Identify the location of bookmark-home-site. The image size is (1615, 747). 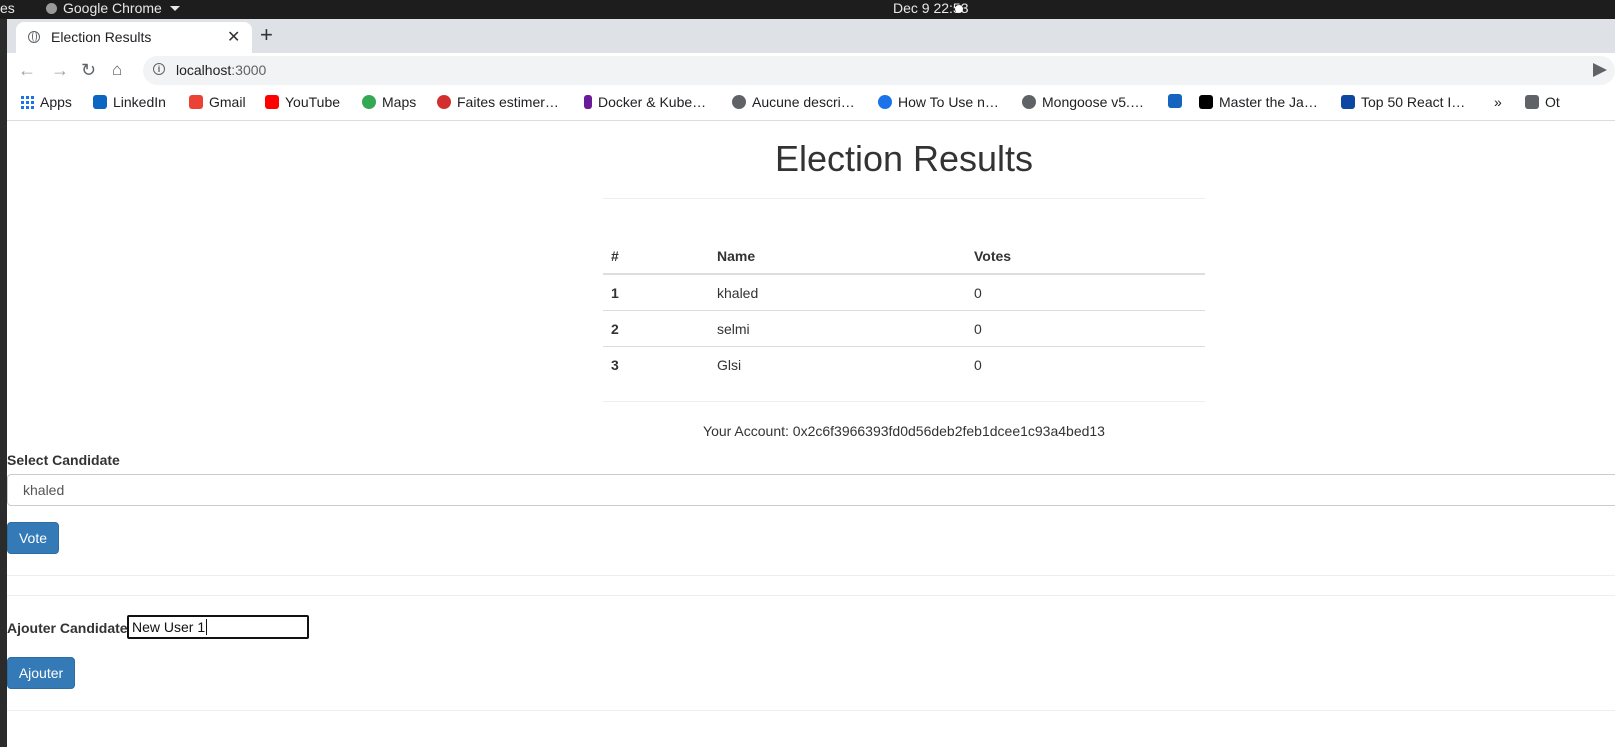
(1175, 101).